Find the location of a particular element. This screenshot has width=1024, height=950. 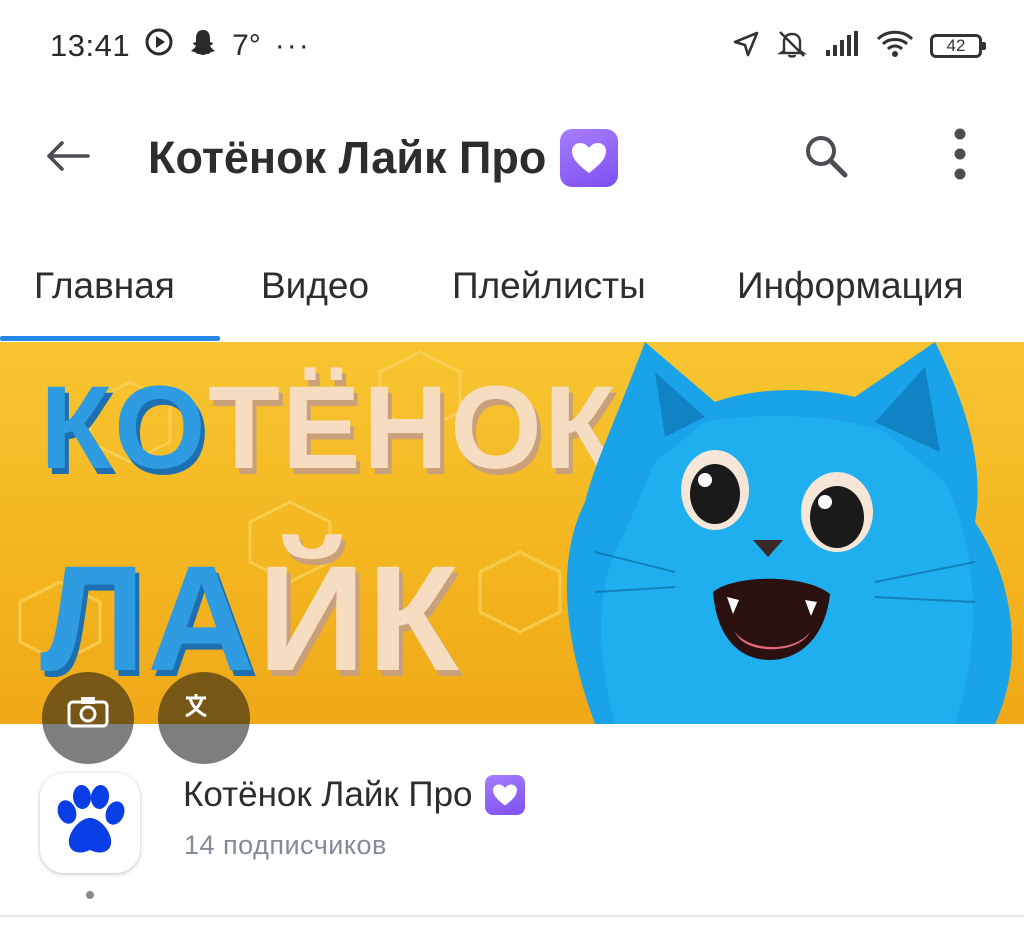

tab-home: Главная is located at coordinates (104, 286).